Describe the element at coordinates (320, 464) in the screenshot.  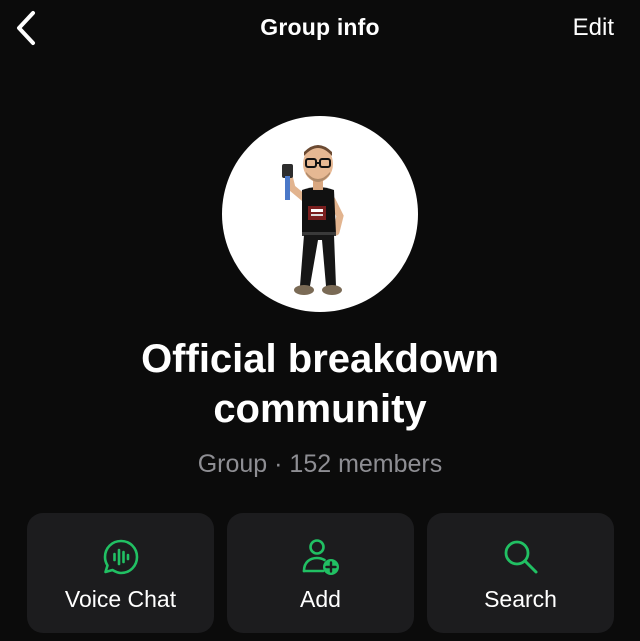
I see `group-member-count: Group · 152 members` at that location.